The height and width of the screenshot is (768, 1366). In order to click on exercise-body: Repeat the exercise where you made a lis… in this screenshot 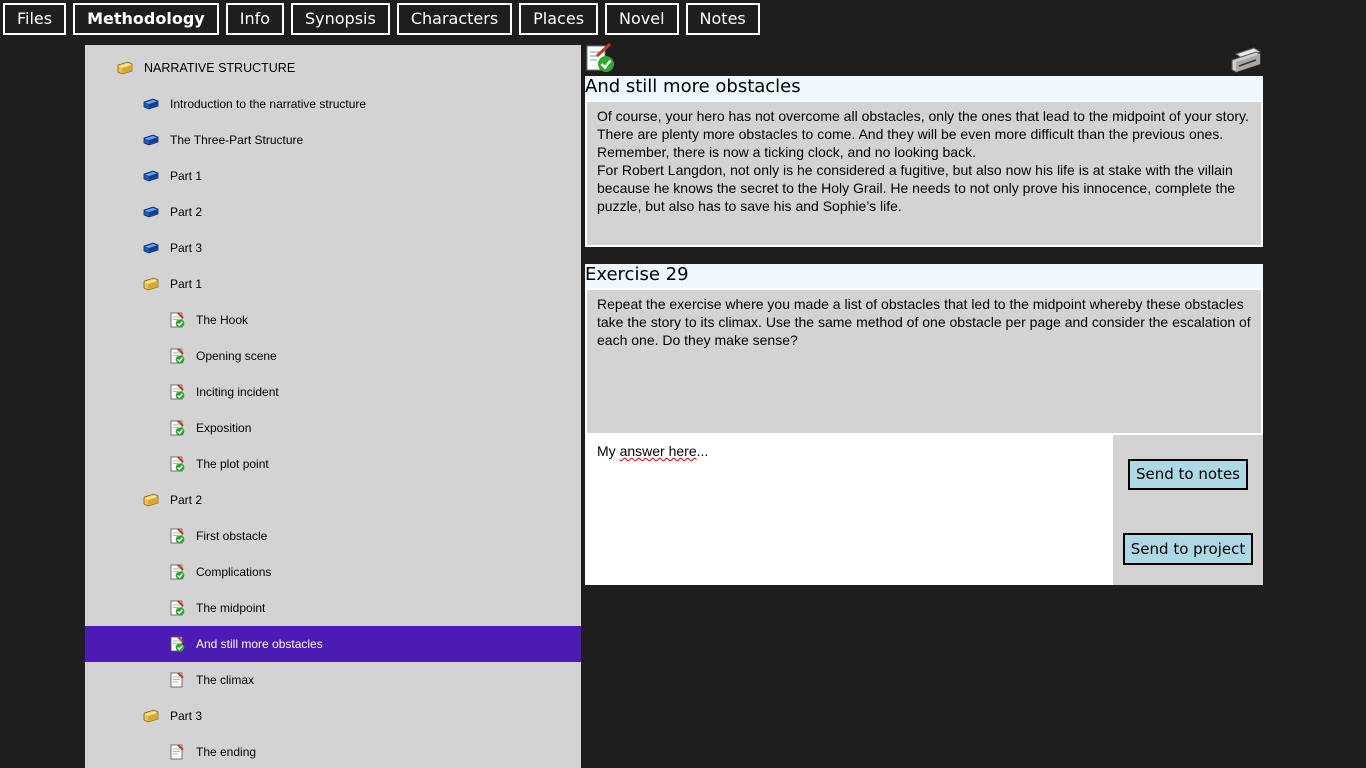, I will do `click(924, 361)`.